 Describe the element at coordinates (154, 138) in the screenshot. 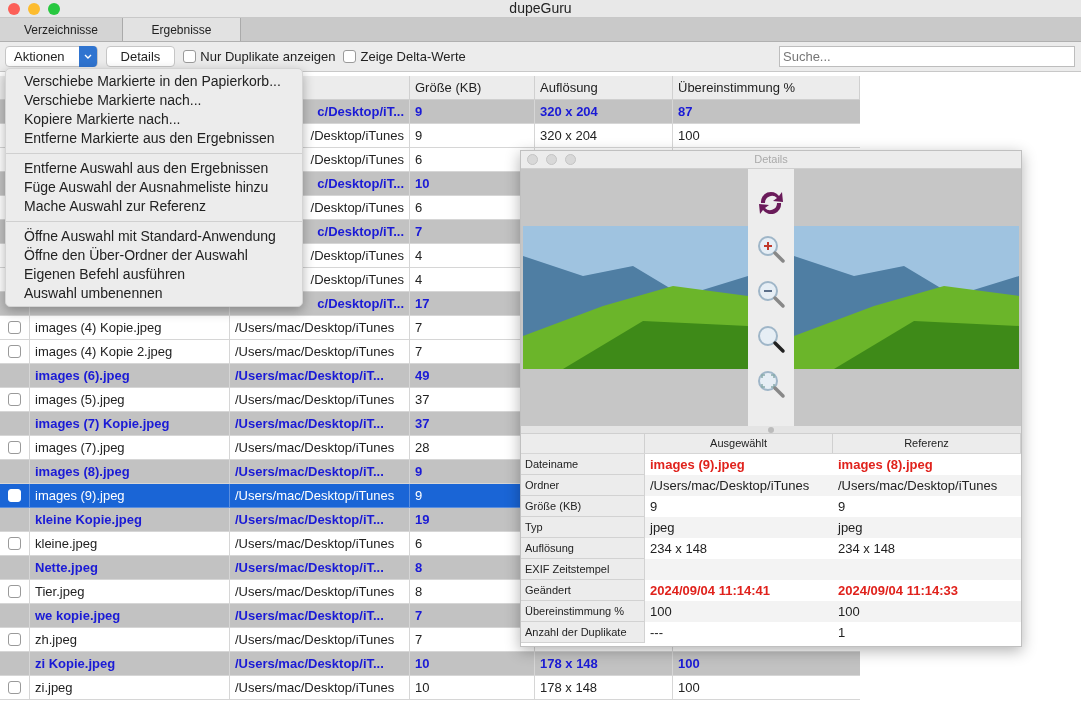

I see `menu-item: Entferne Markierte aus den Ergebnissen` at that location.